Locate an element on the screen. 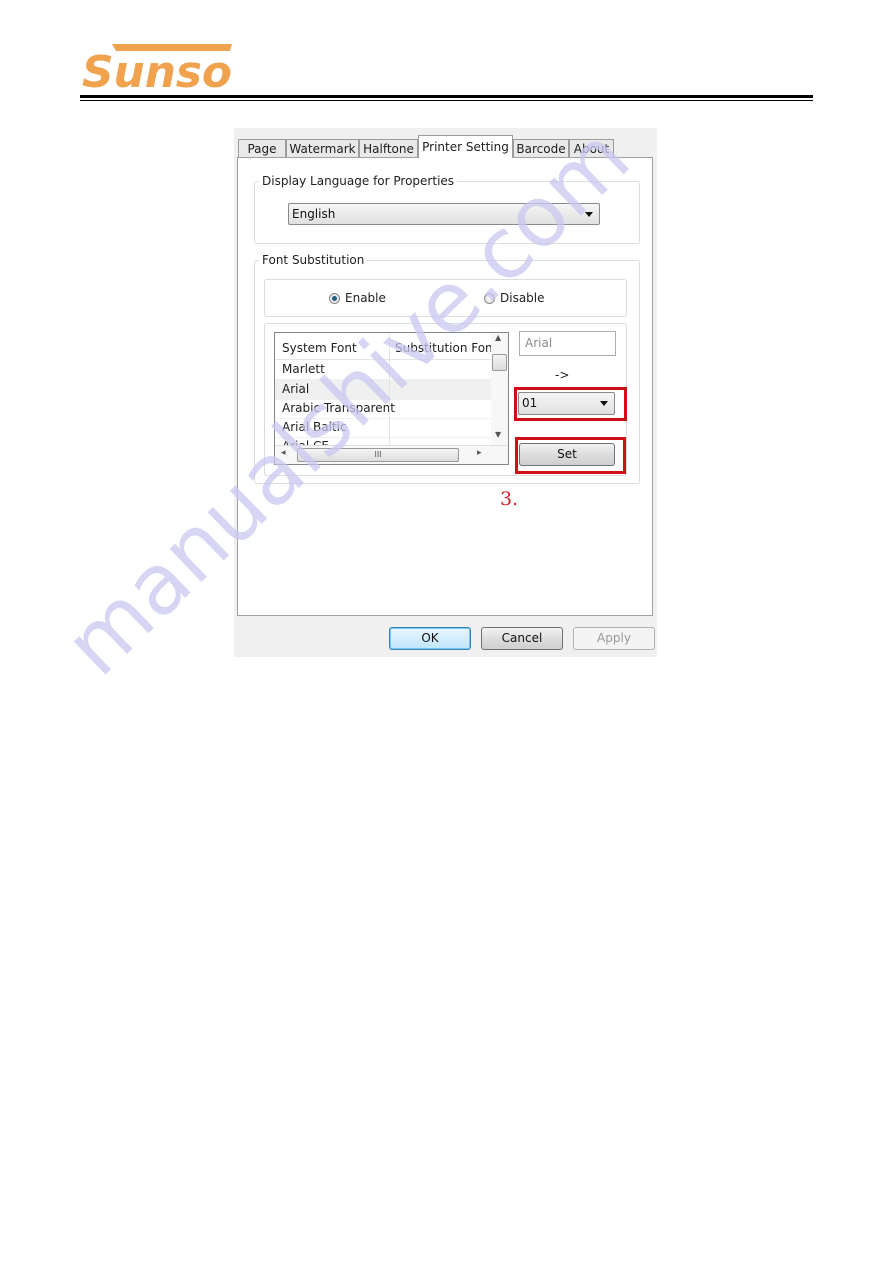  system-font-name: Marlett is located at coordinates (303, 369).